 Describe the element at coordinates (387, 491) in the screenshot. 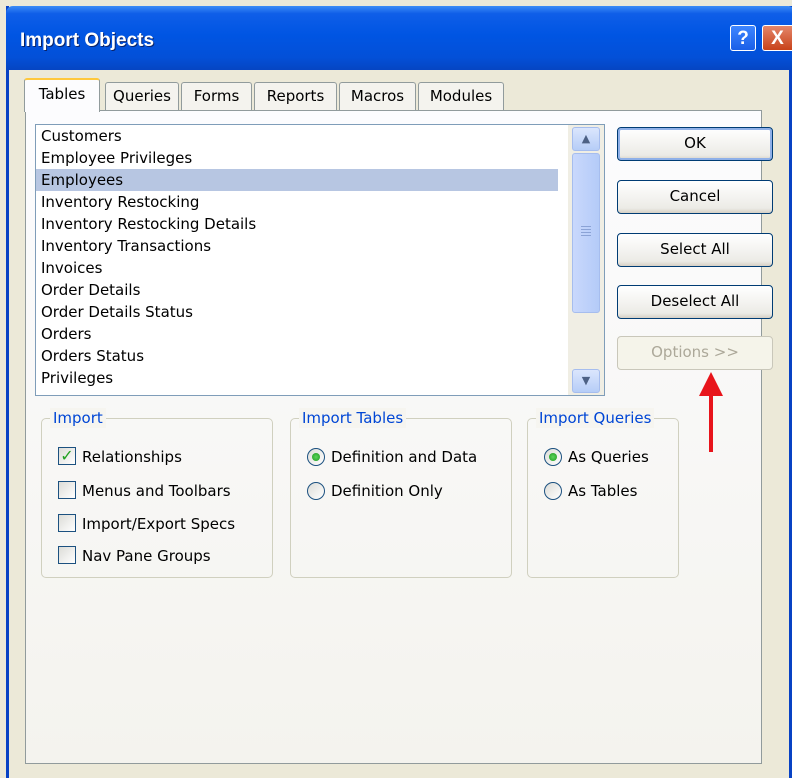

I see `definition-only-label: Definition Only` at that location.